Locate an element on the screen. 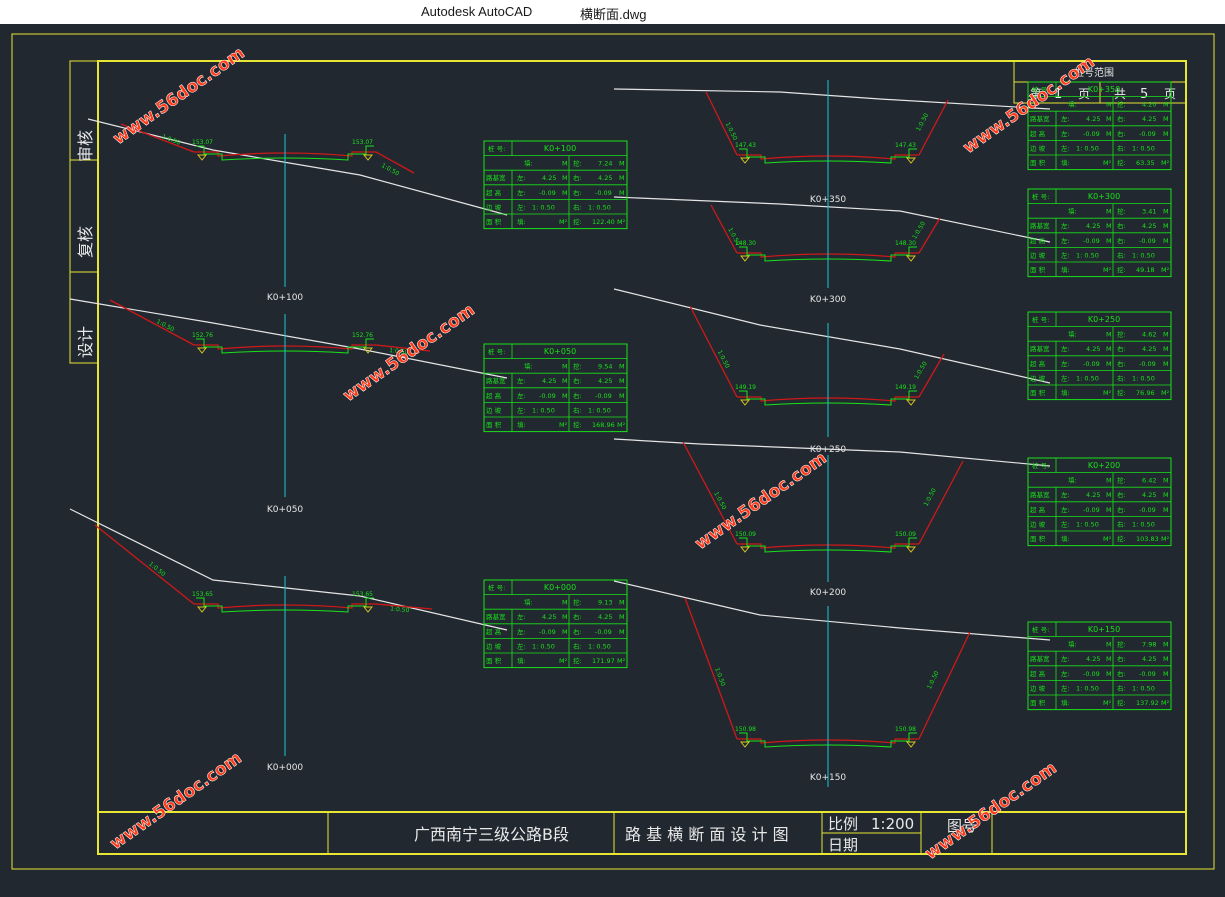 This screenshot has width=1225, height=897. scale-label: 比例 is located at coordinates (843, 824).